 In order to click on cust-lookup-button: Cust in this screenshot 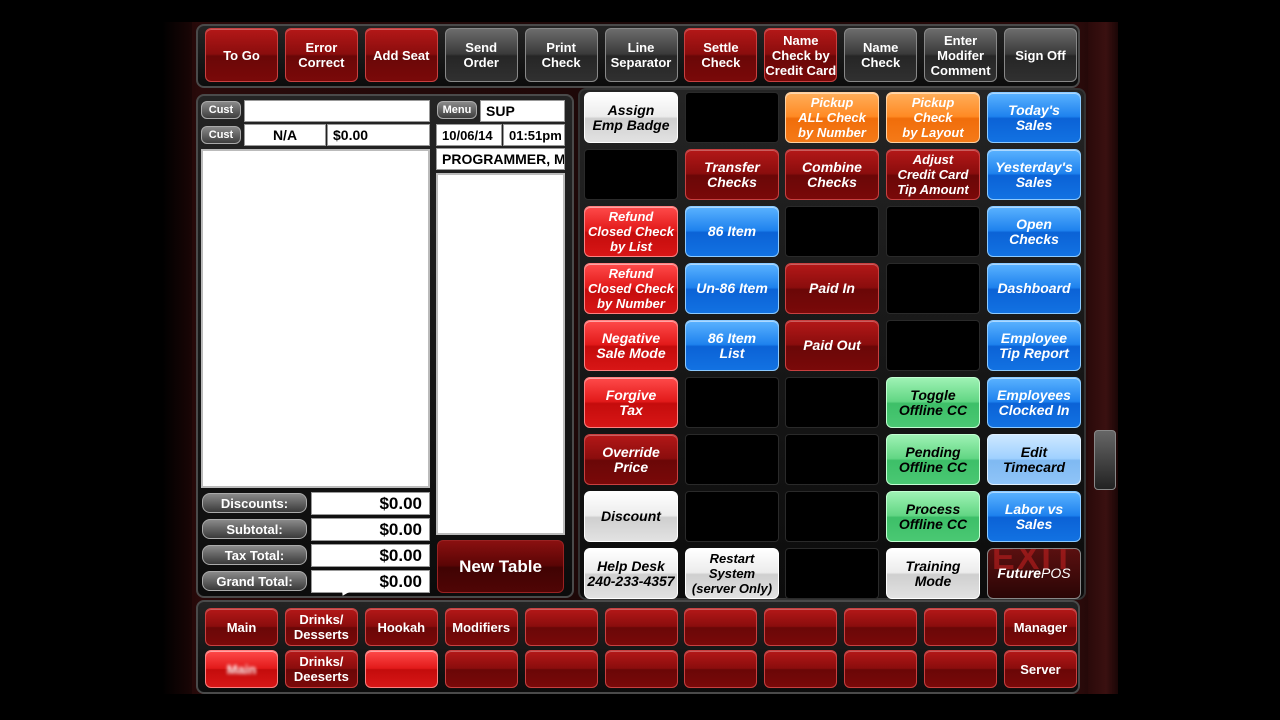, I will do `click(221, 135)`.